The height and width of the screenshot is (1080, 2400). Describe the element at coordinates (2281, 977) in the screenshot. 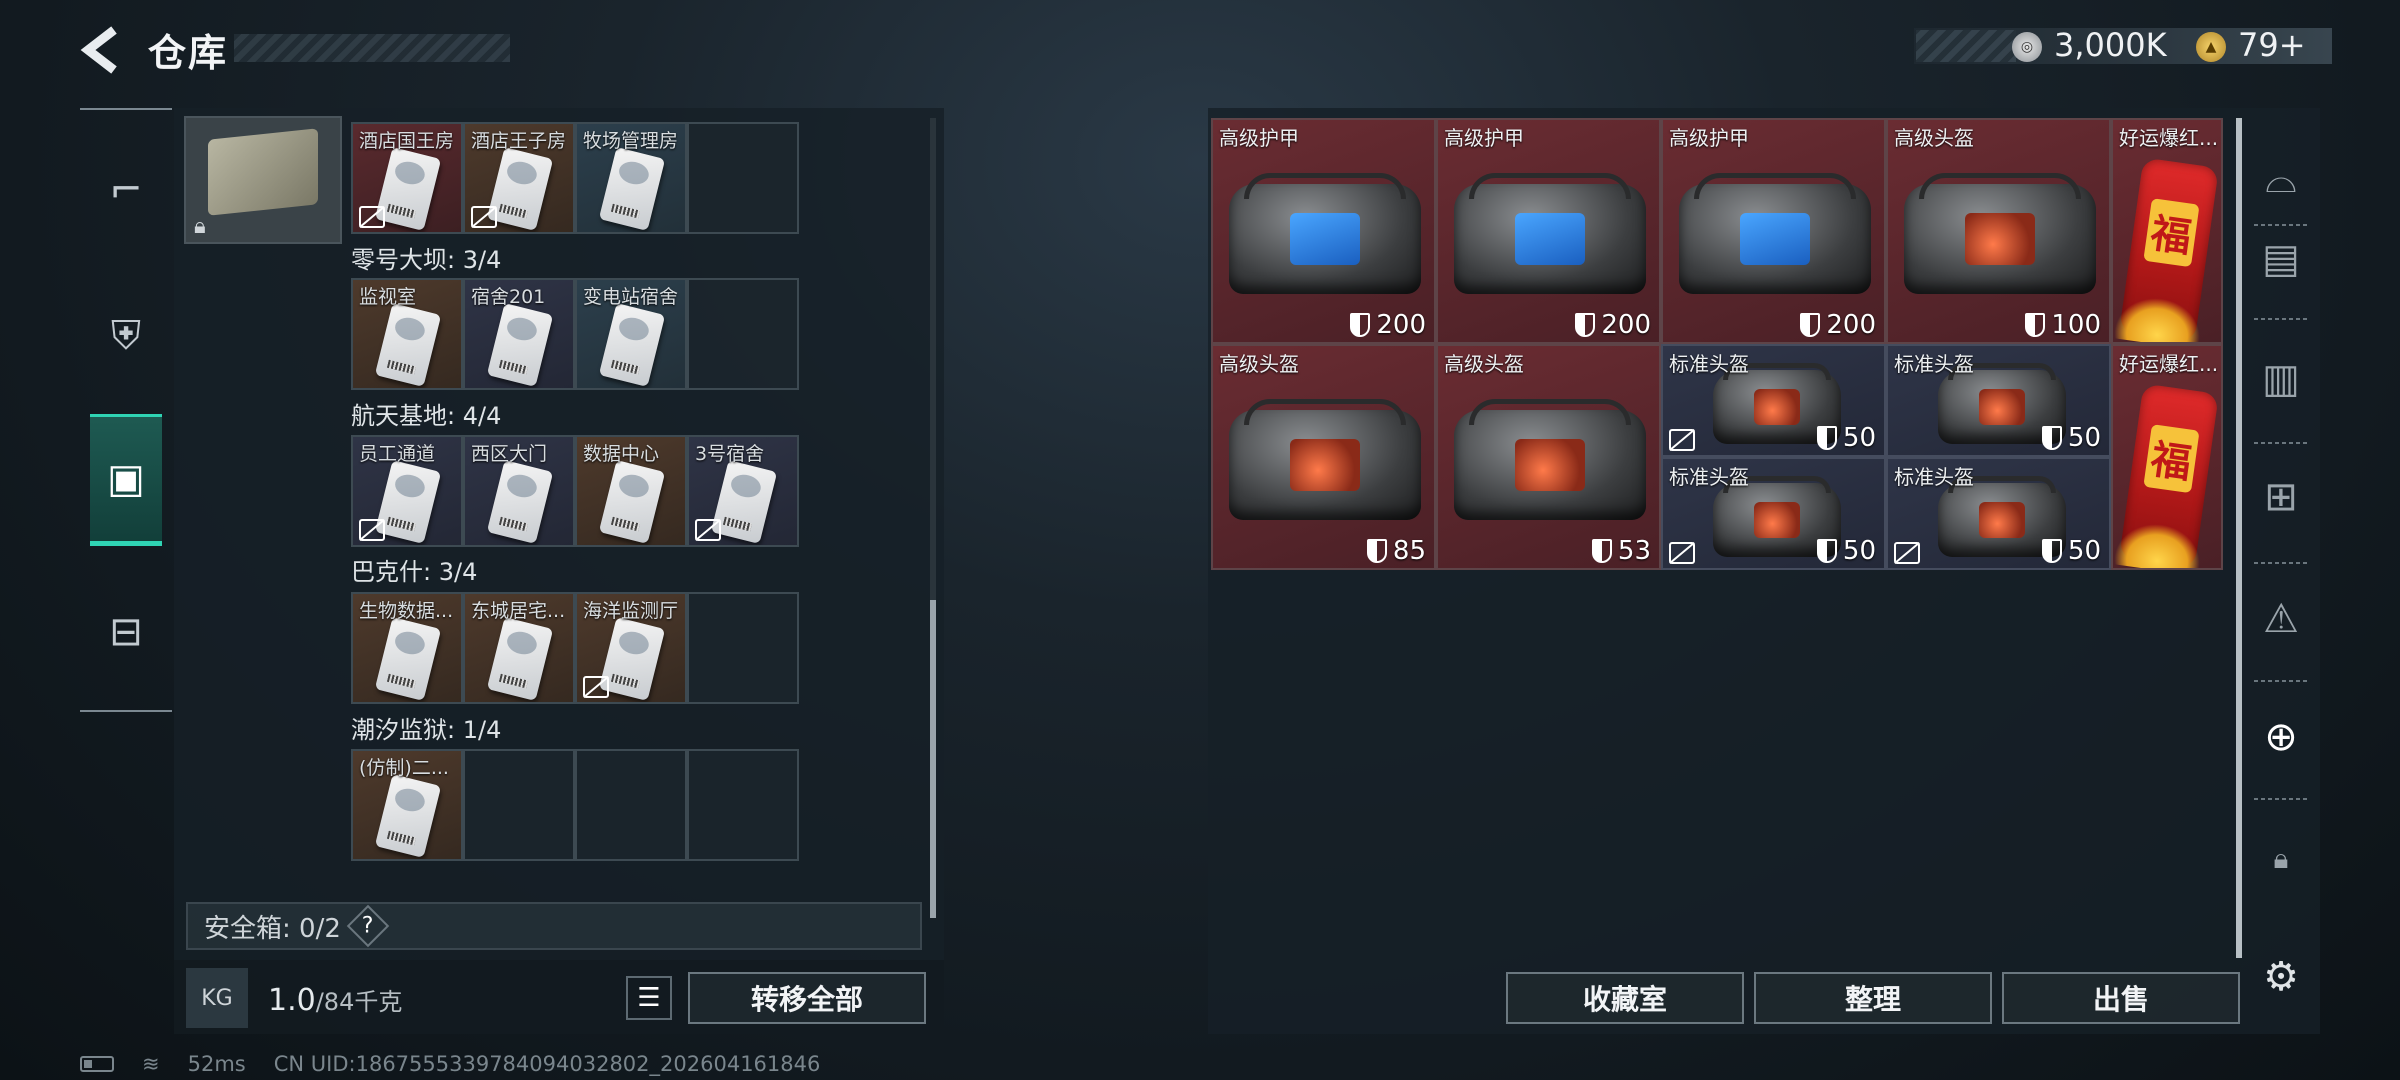

I see `settings-gear-icon: ⚙` at that location.